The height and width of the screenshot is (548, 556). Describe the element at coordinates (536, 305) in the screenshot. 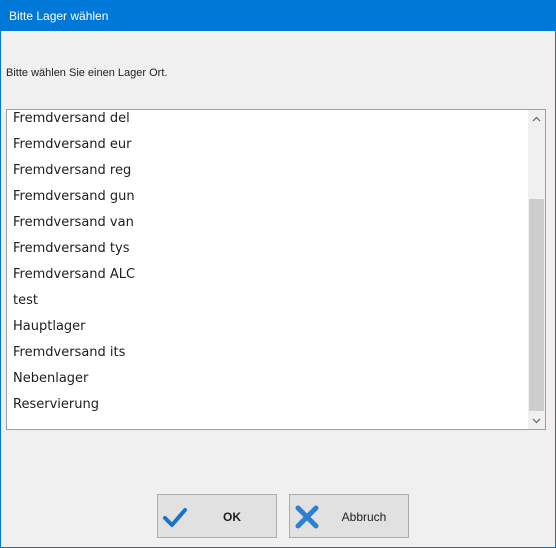

I see `scrollbar-thumb` at that location.